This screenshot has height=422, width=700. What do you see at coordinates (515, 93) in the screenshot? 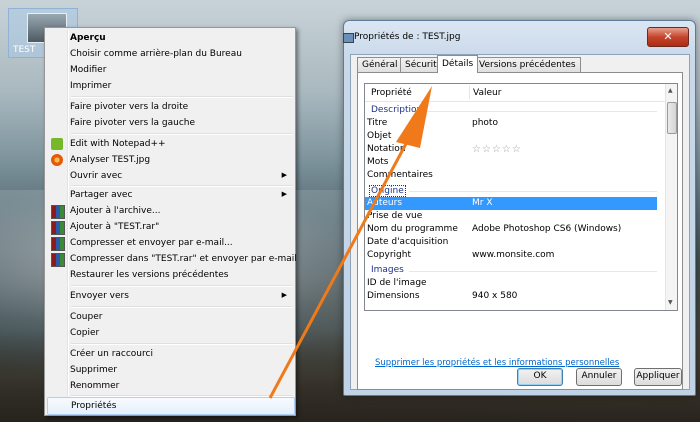
I see `grid-header: Propriété Valeur` at bounding box center [515, 93].